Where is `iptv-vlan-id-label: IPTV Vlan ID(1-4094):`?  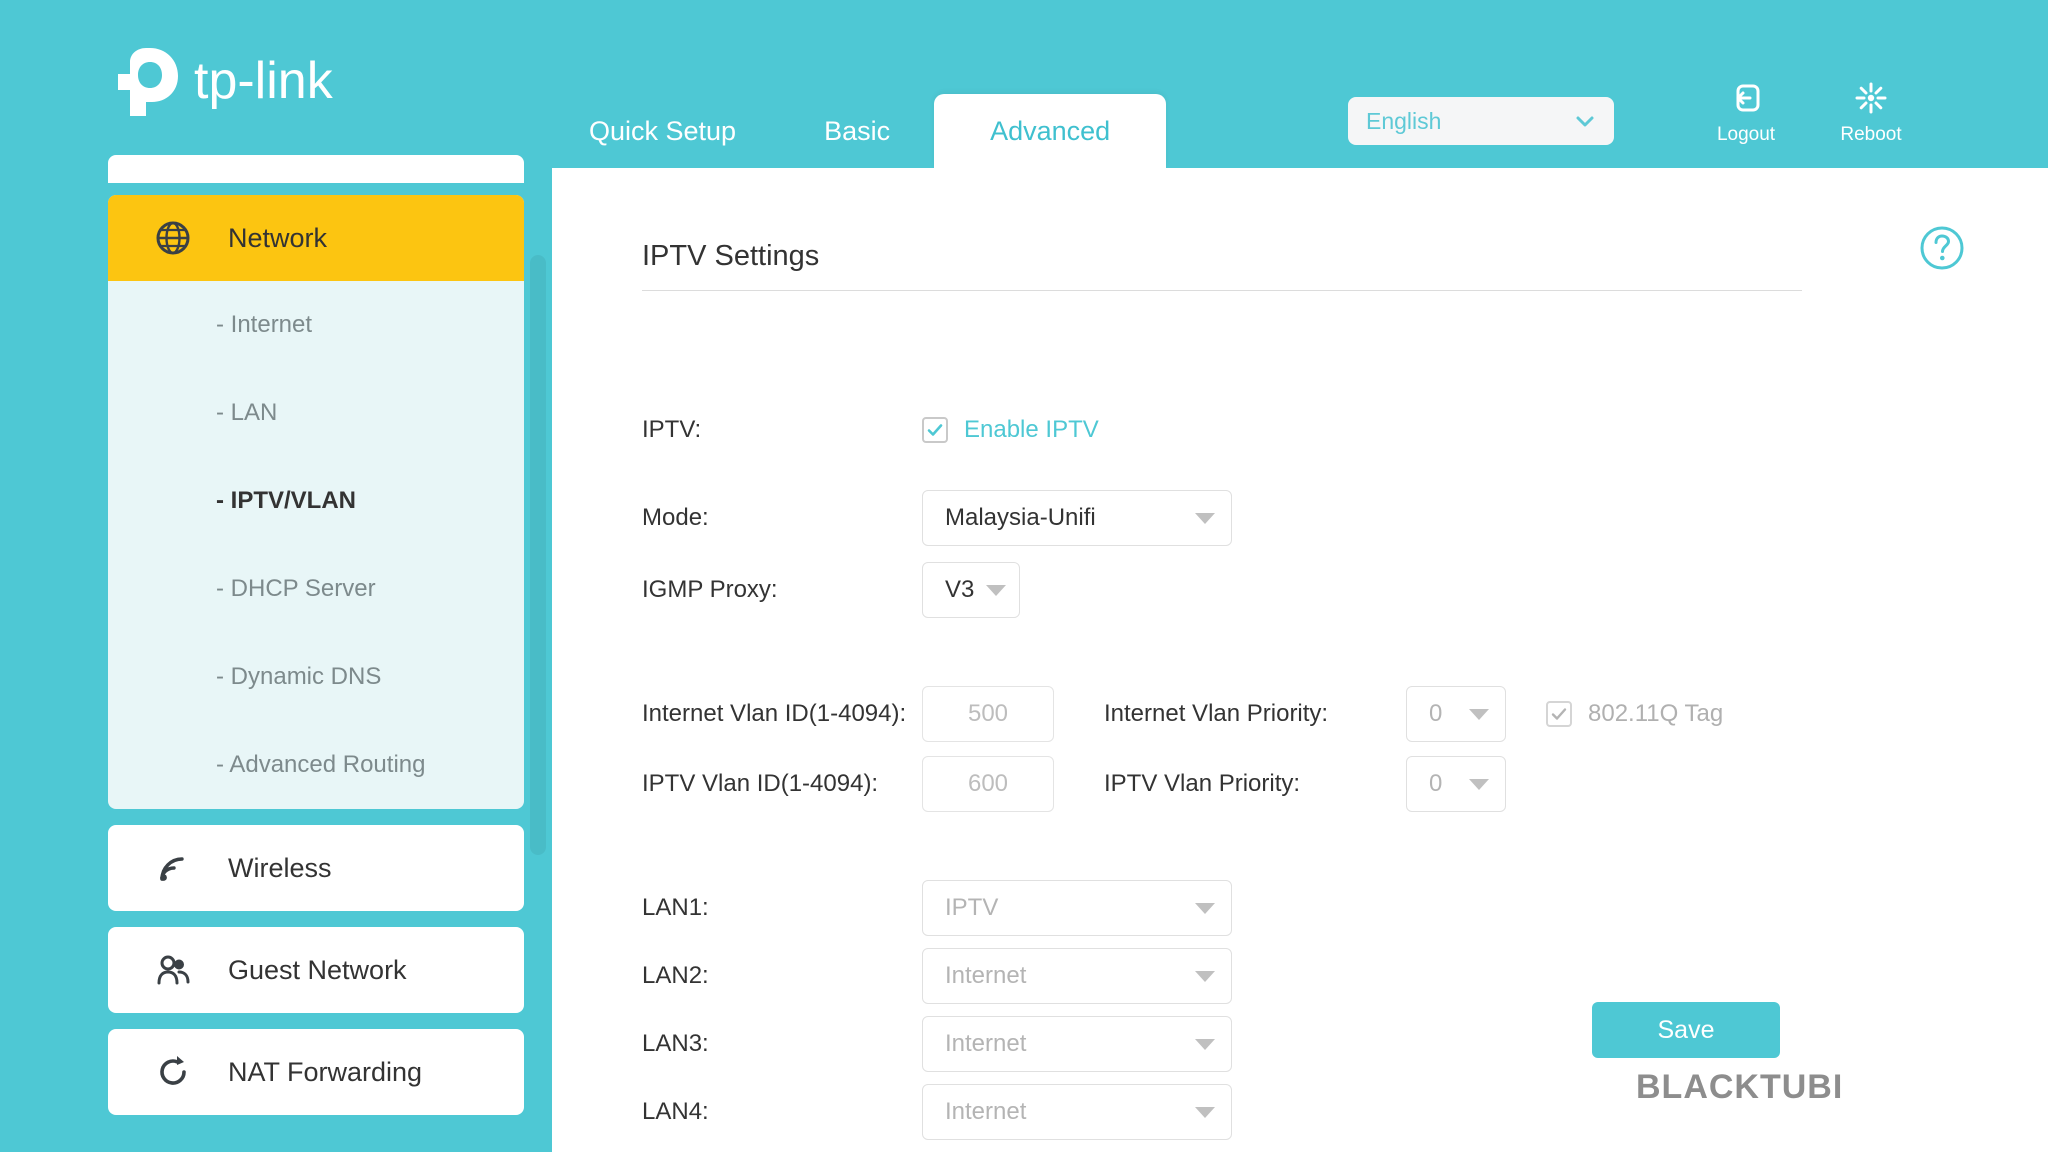 iptv-vlan-id-label: IPTV Vlan ID(1-4094): is located at coordinates (760, 783).